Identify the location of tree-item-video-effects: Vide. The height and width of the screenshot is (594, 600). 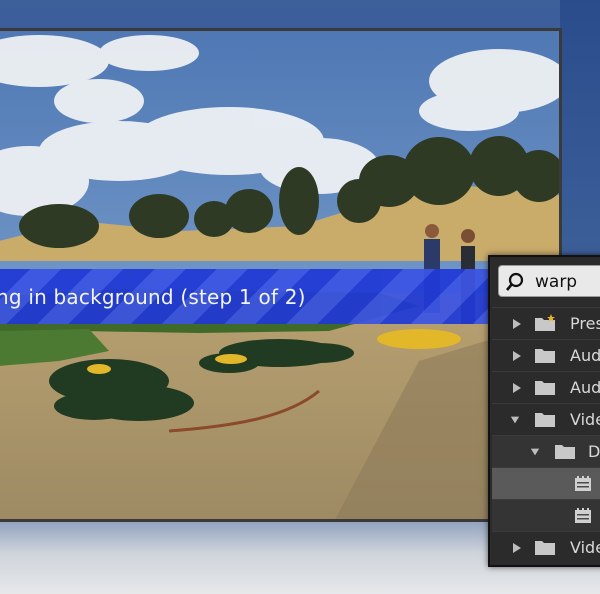
(546, 419).